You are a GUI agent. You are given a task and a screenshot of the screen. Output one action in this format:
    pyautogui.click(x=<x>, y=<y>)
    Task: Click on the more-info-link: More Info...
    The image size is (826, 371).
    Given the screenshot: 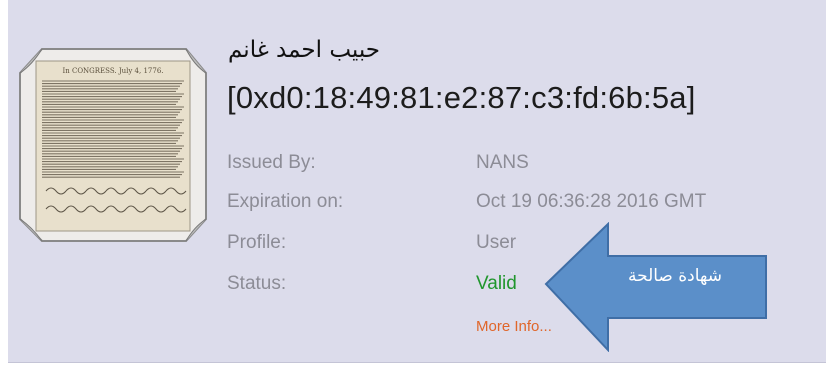 What is the action you would take?
    pyautogui.click(x=514, y=326)
    